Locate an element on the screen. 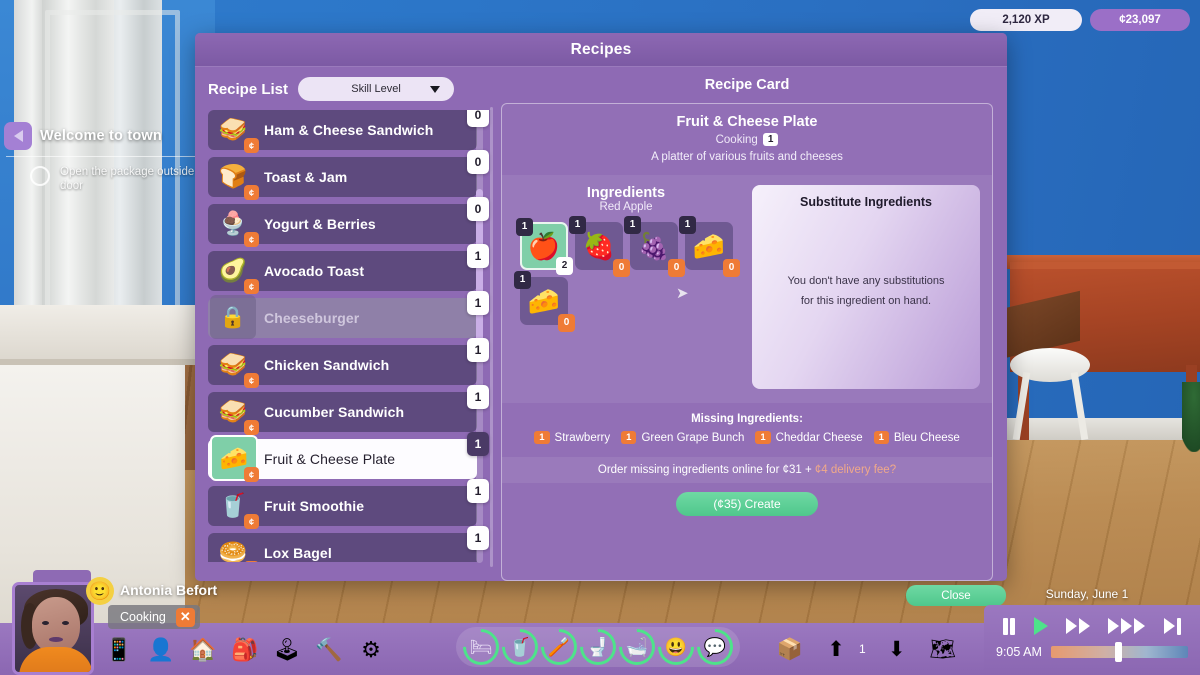 Image resolution: width=1200 pixels, height=675 pixels. recipe-level-badge: 0 is located at coordinates (478, 162).